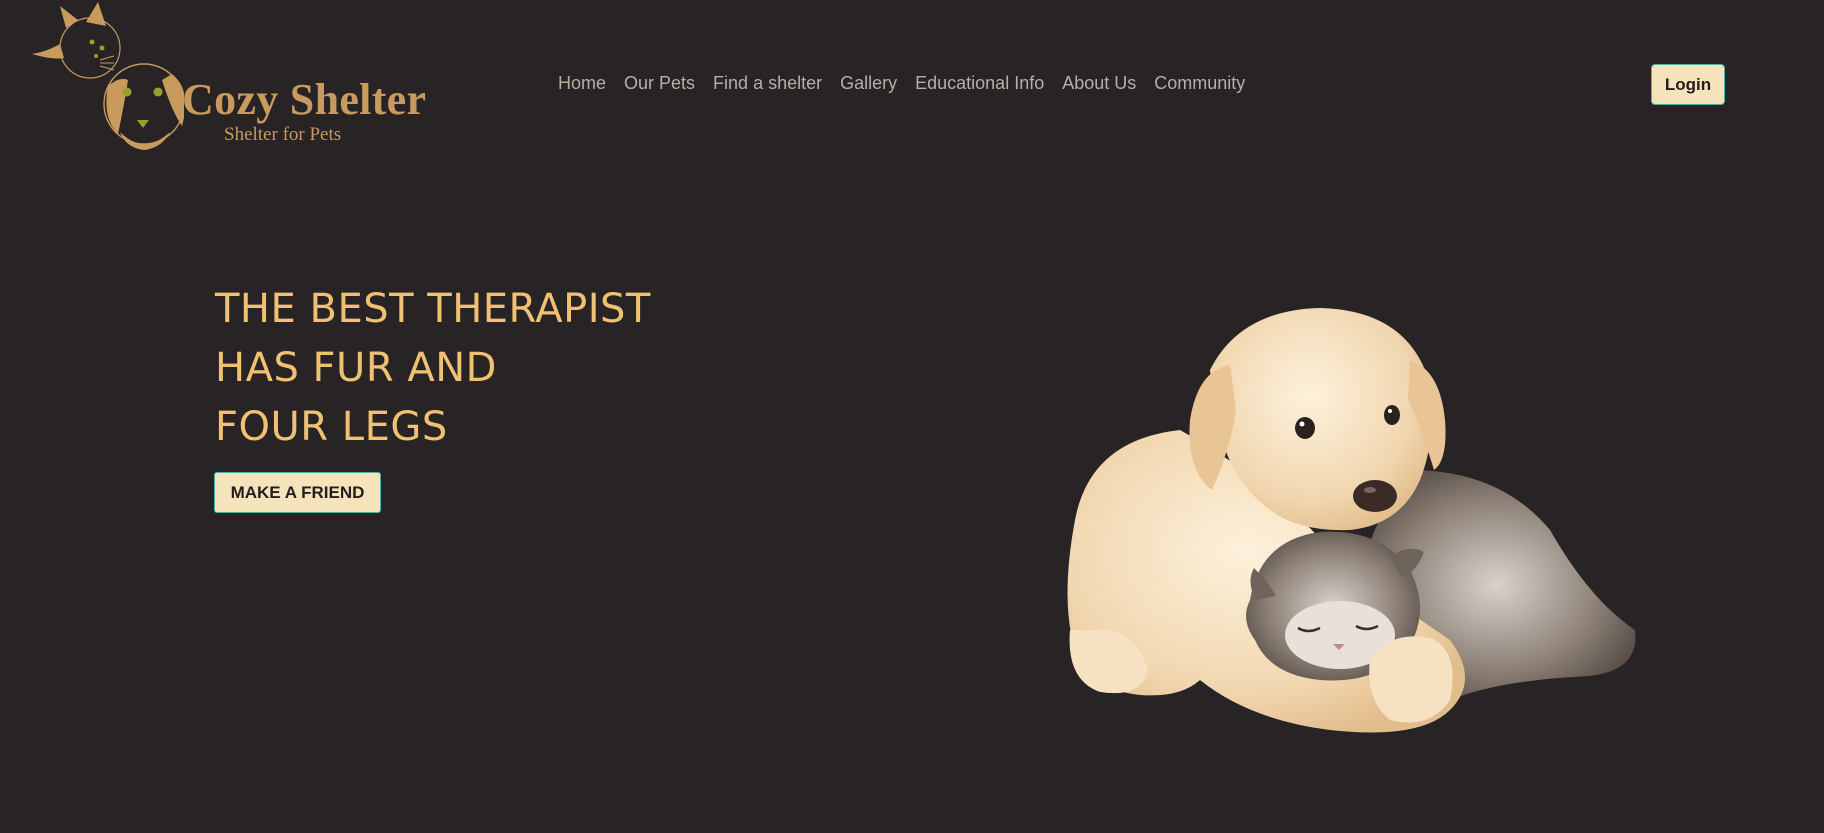 The height and width of the screenshot is (833, 1824). What do you see at coordinates (659, 83) in the screenshot?
I see `nav-item-our-pets: Our Pets` at bounding box center [659, 83].